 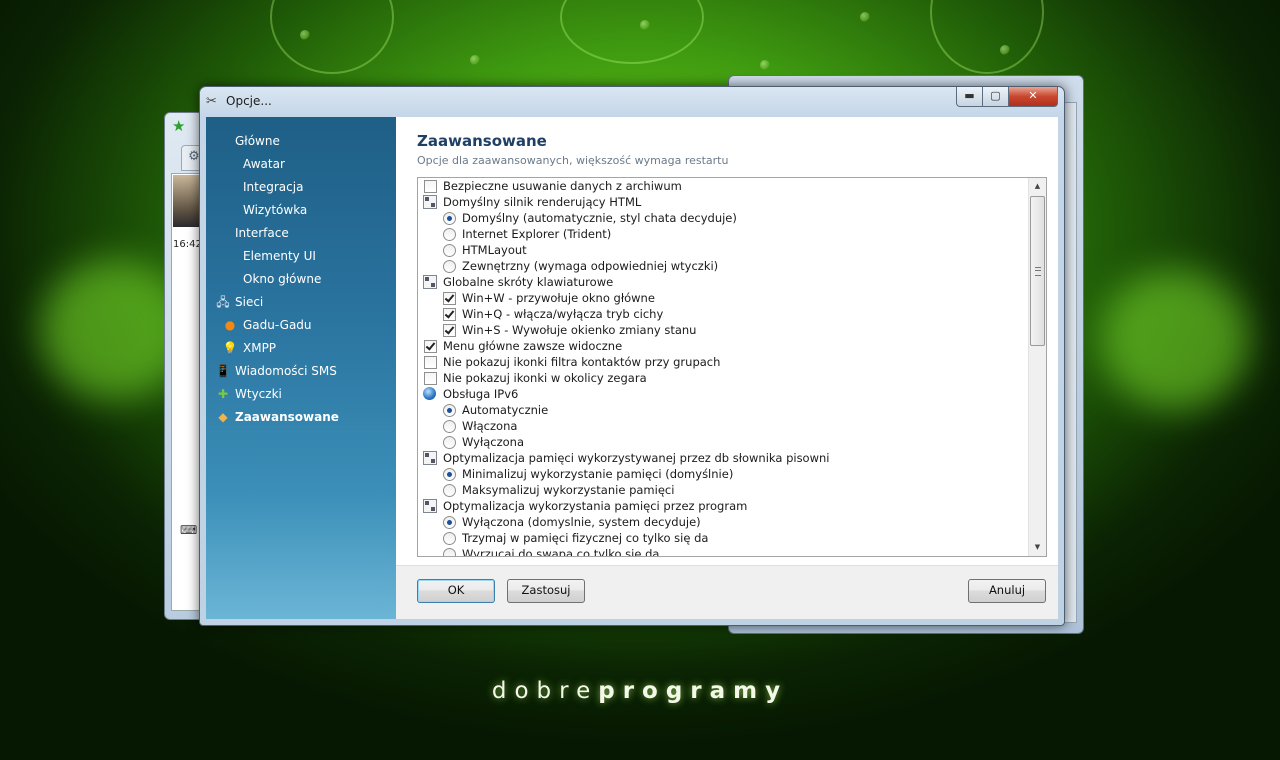 What do you see at coordinates (723, 410) in the screenshot?
I see `option-row: Automatycznie` at bounding box center [723, 410].